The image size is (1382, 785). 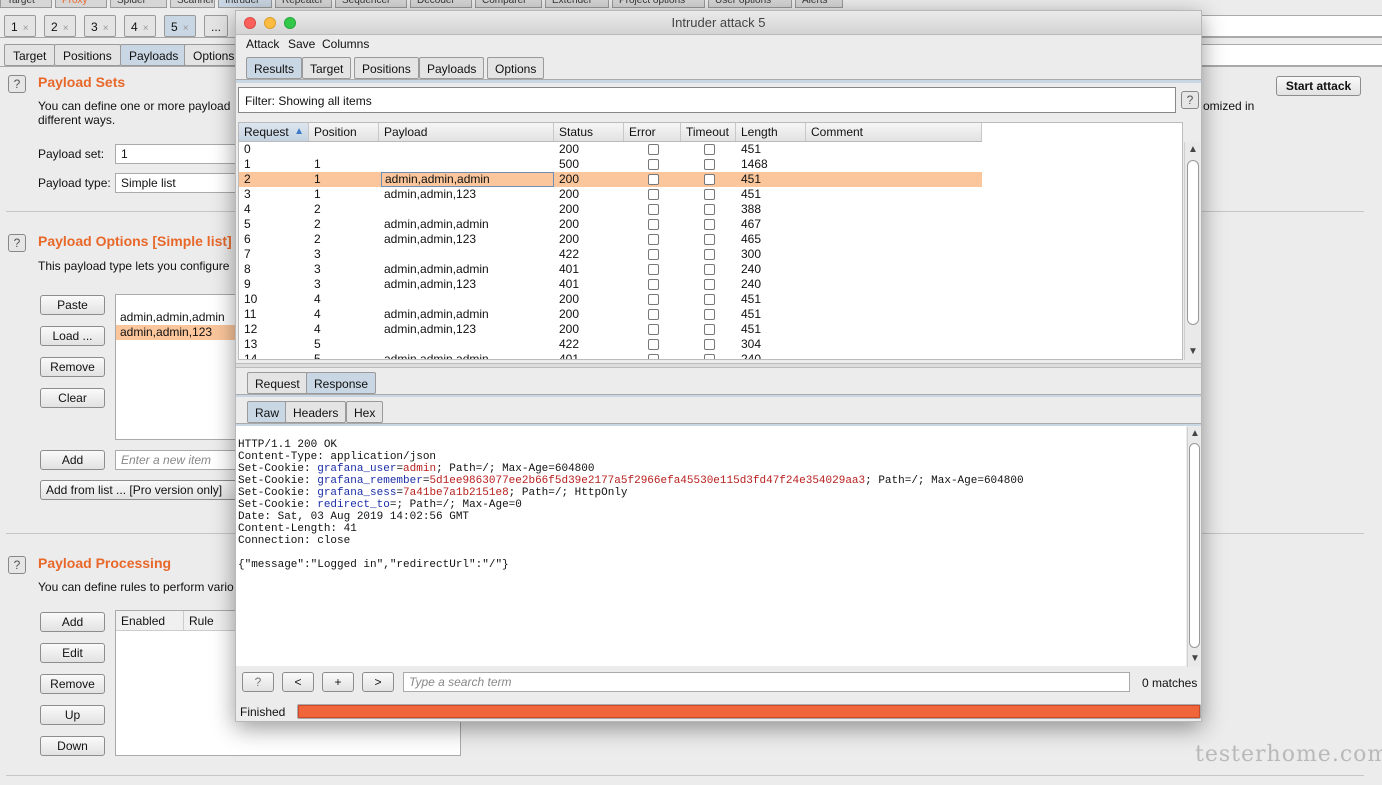 I want to click on main-tab-target: Target, so click(x=26, y=4).